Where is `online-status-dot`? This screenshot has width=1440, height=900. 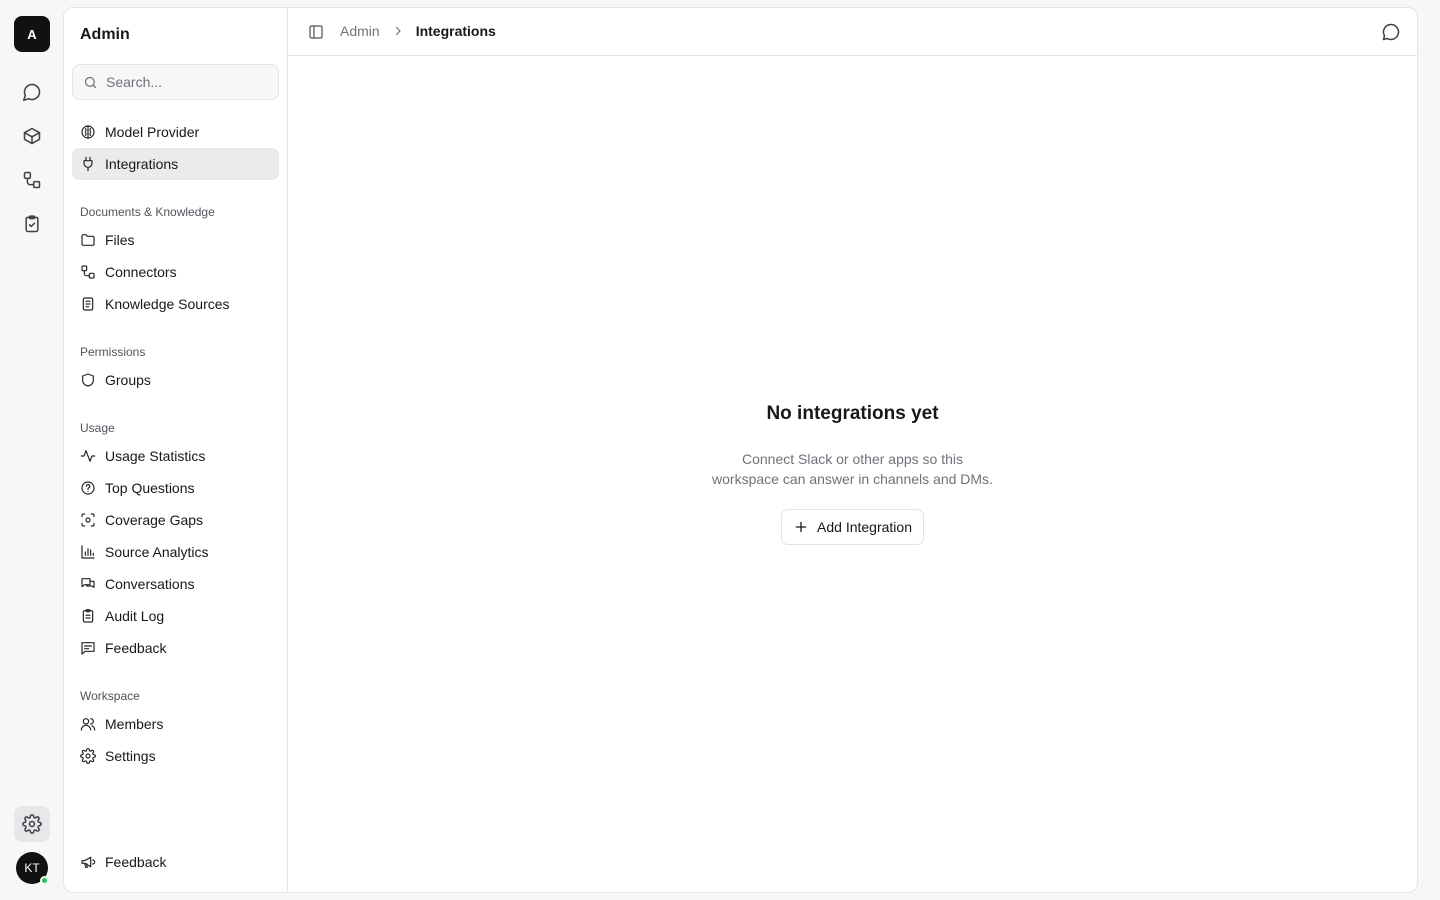 online-status-dot is located at coordinates (44, 880).